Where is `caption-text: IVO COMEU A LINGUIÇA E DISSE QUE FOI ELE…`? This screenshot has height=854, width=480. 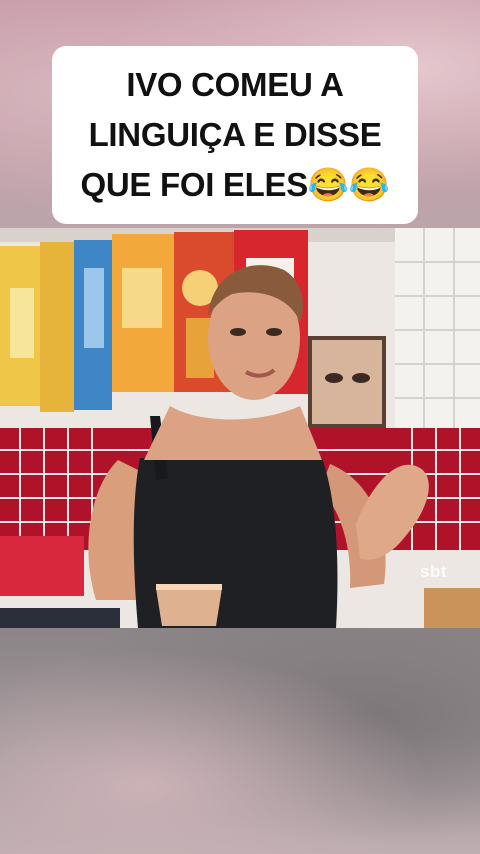 caption-text: IVO COMEU A LINGUIÇA E DISSE QUE FOI ELE… is located at coordinates (234, 135).